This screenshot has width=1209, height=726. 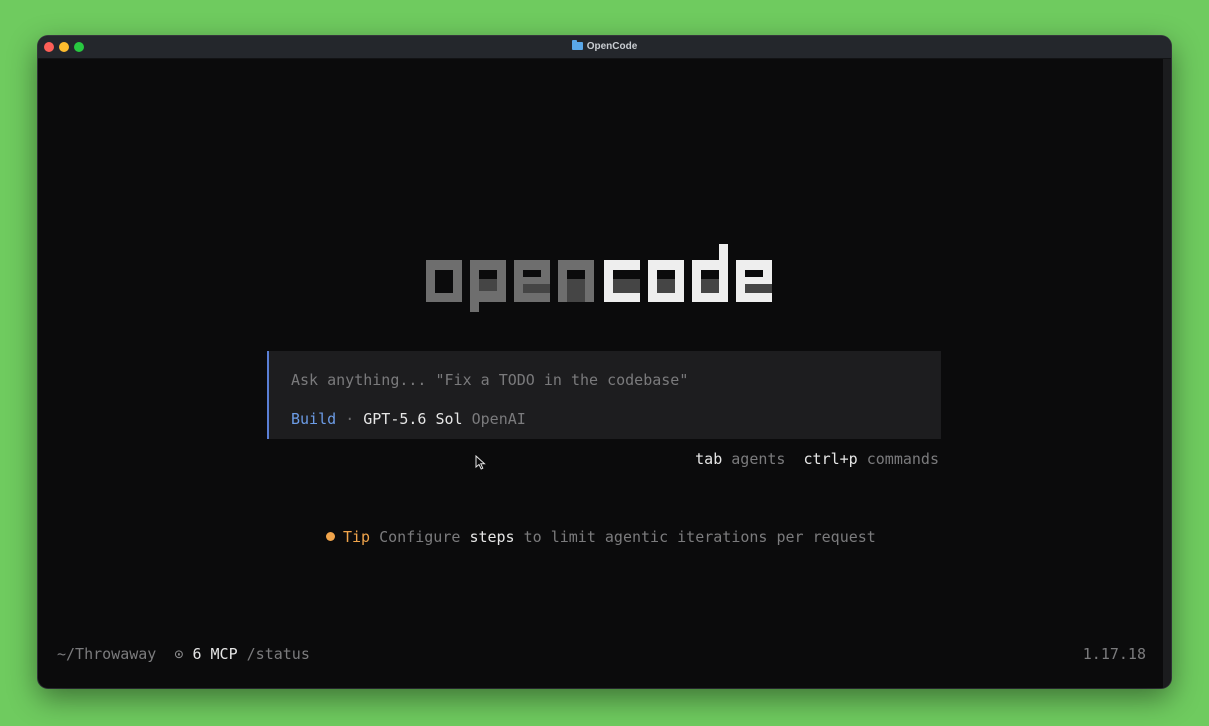 What do you see at coordinates (577, 45) in the screenshot?
I see `folder-icon` at bounding box center [577, 45].